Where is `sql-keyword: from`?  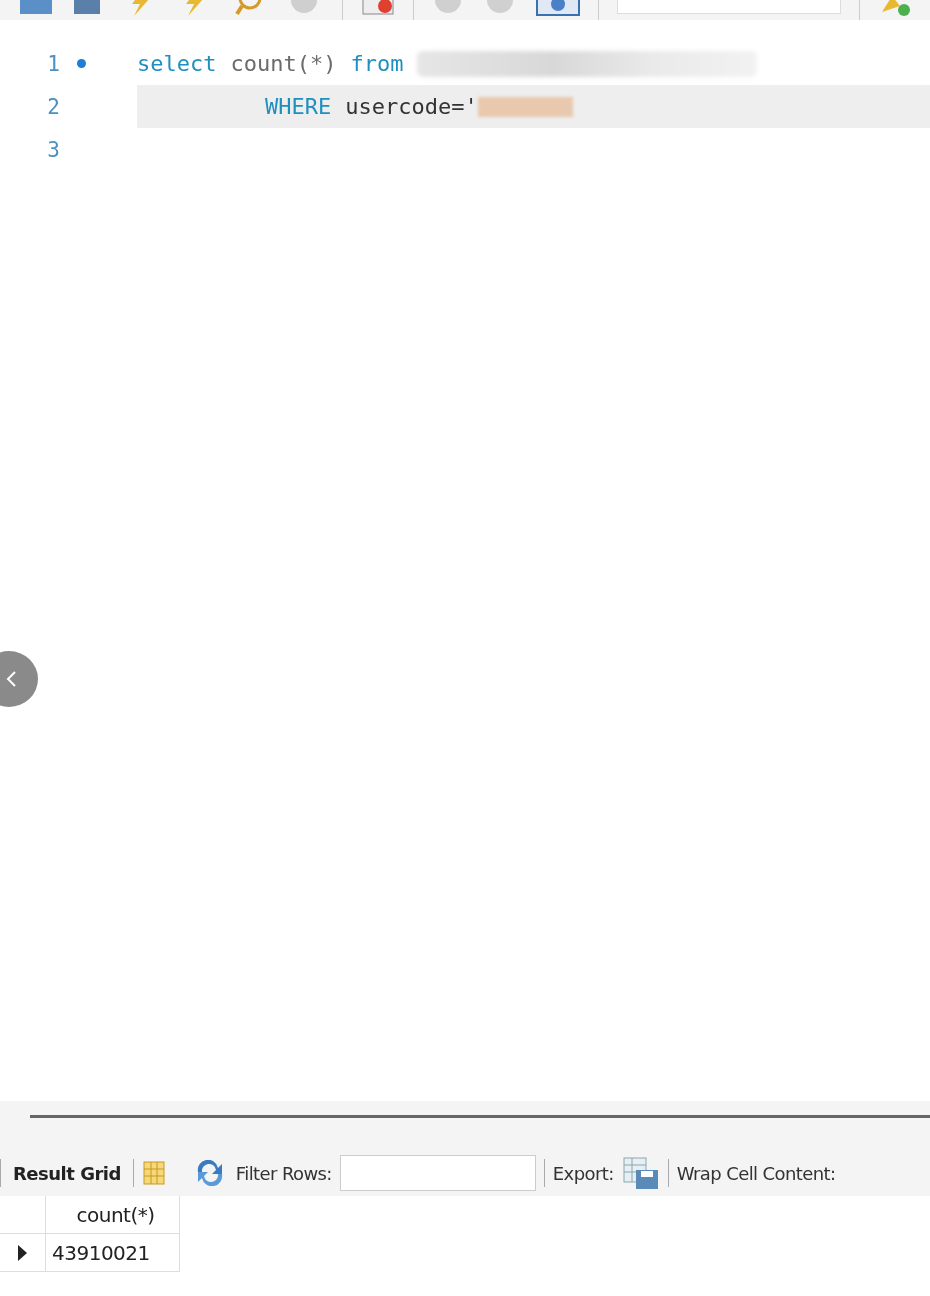 sql-keyword: from is located at coordinates (377, 63).